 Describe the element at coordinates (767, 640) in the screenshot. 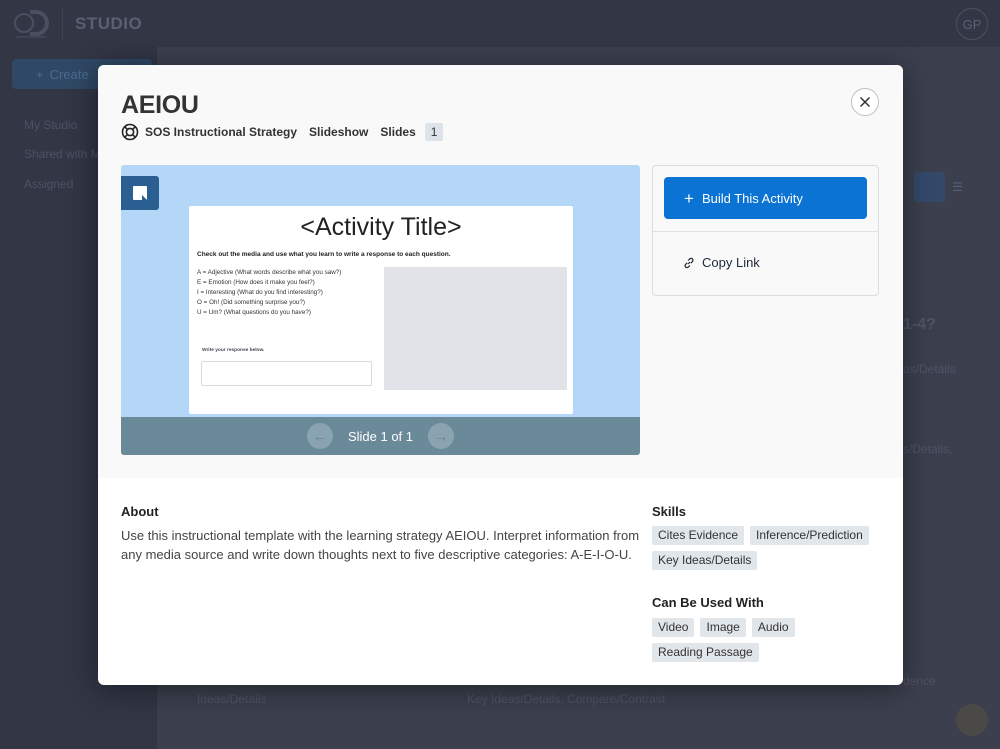

I see `used-with-tags: Video Image Audio Reading Passage` at that location.